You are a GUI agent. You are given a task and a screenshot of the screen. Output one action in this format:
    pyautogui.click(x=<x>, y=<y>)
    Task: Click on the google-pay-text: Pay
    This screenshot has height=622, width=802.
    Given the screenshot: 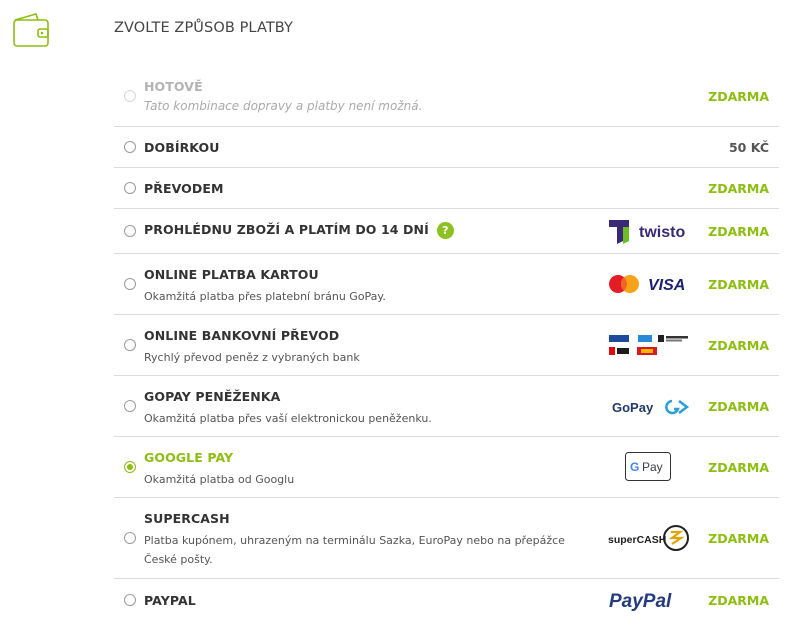 What is the action you would take?
    pyautogui.click(x=652, y=467)
    